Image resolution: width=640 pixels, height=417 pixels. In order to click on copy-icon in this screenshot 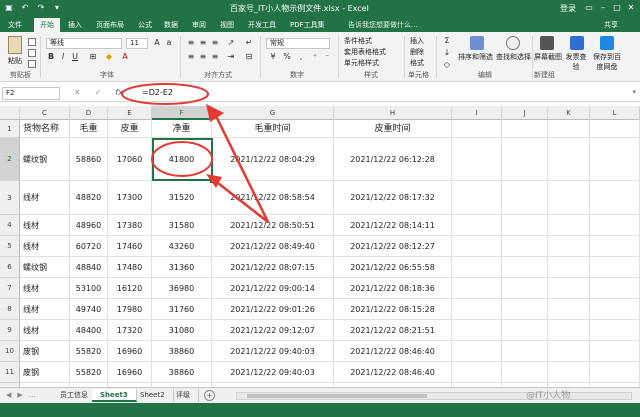, I will do `click(32, 53)`.